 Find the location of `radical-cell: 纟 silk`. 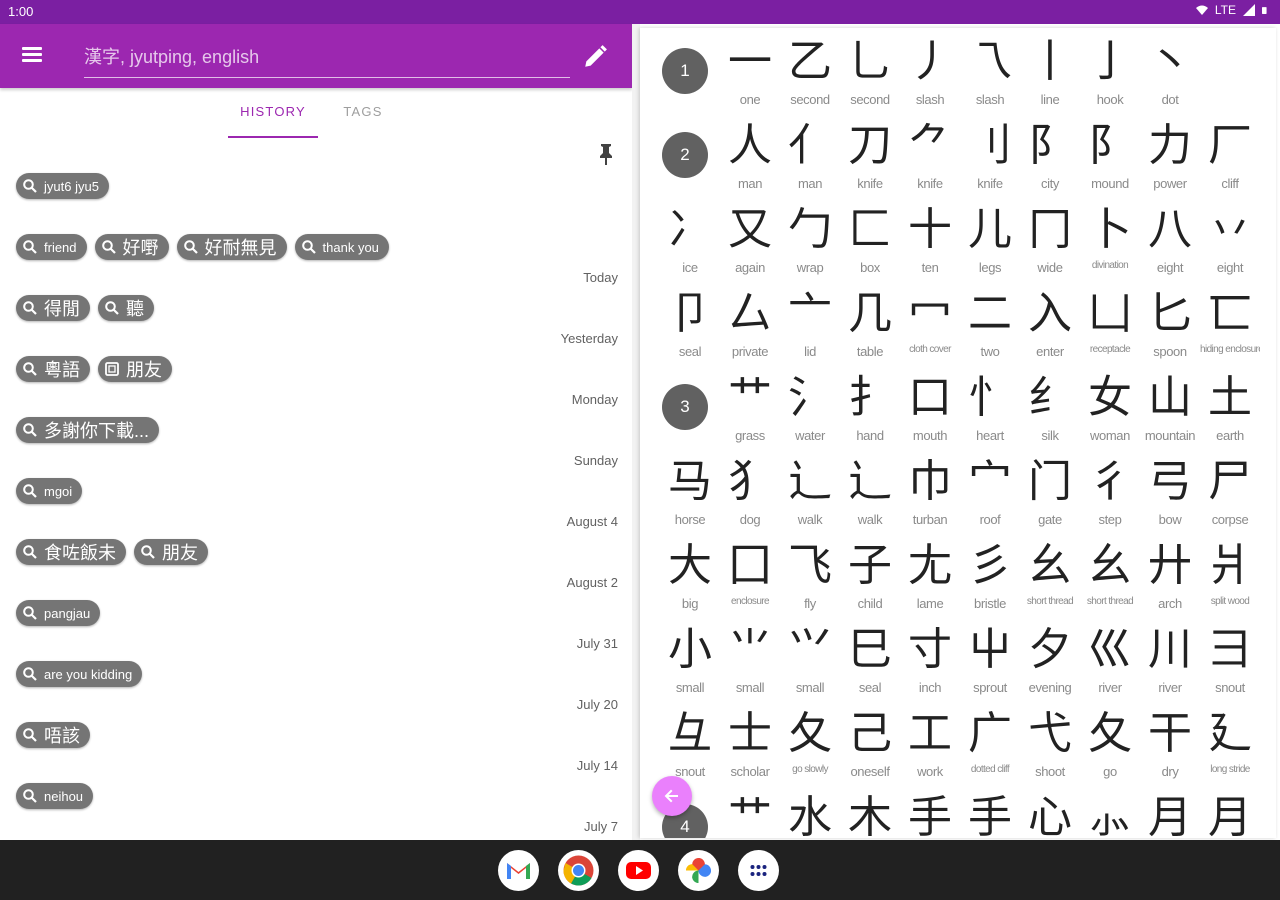

radical-cell: 纟 silk is located at coordinates (1050, 412).